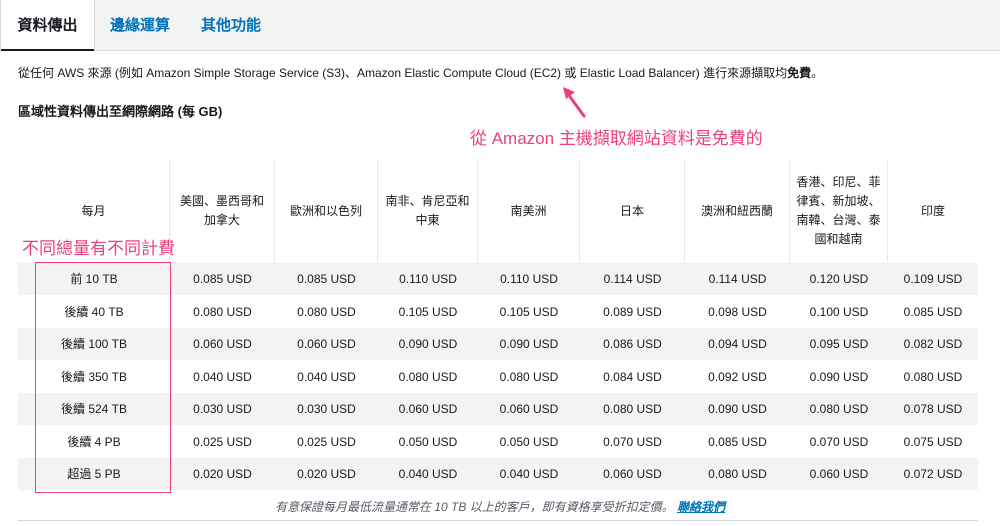 This screenshot has width=1000, height=526. What do you see at coordinates (326, 211) in the screenshot?
I see `header-europe-israel: 歐洲和以色列` at bounding box center [326, 211].